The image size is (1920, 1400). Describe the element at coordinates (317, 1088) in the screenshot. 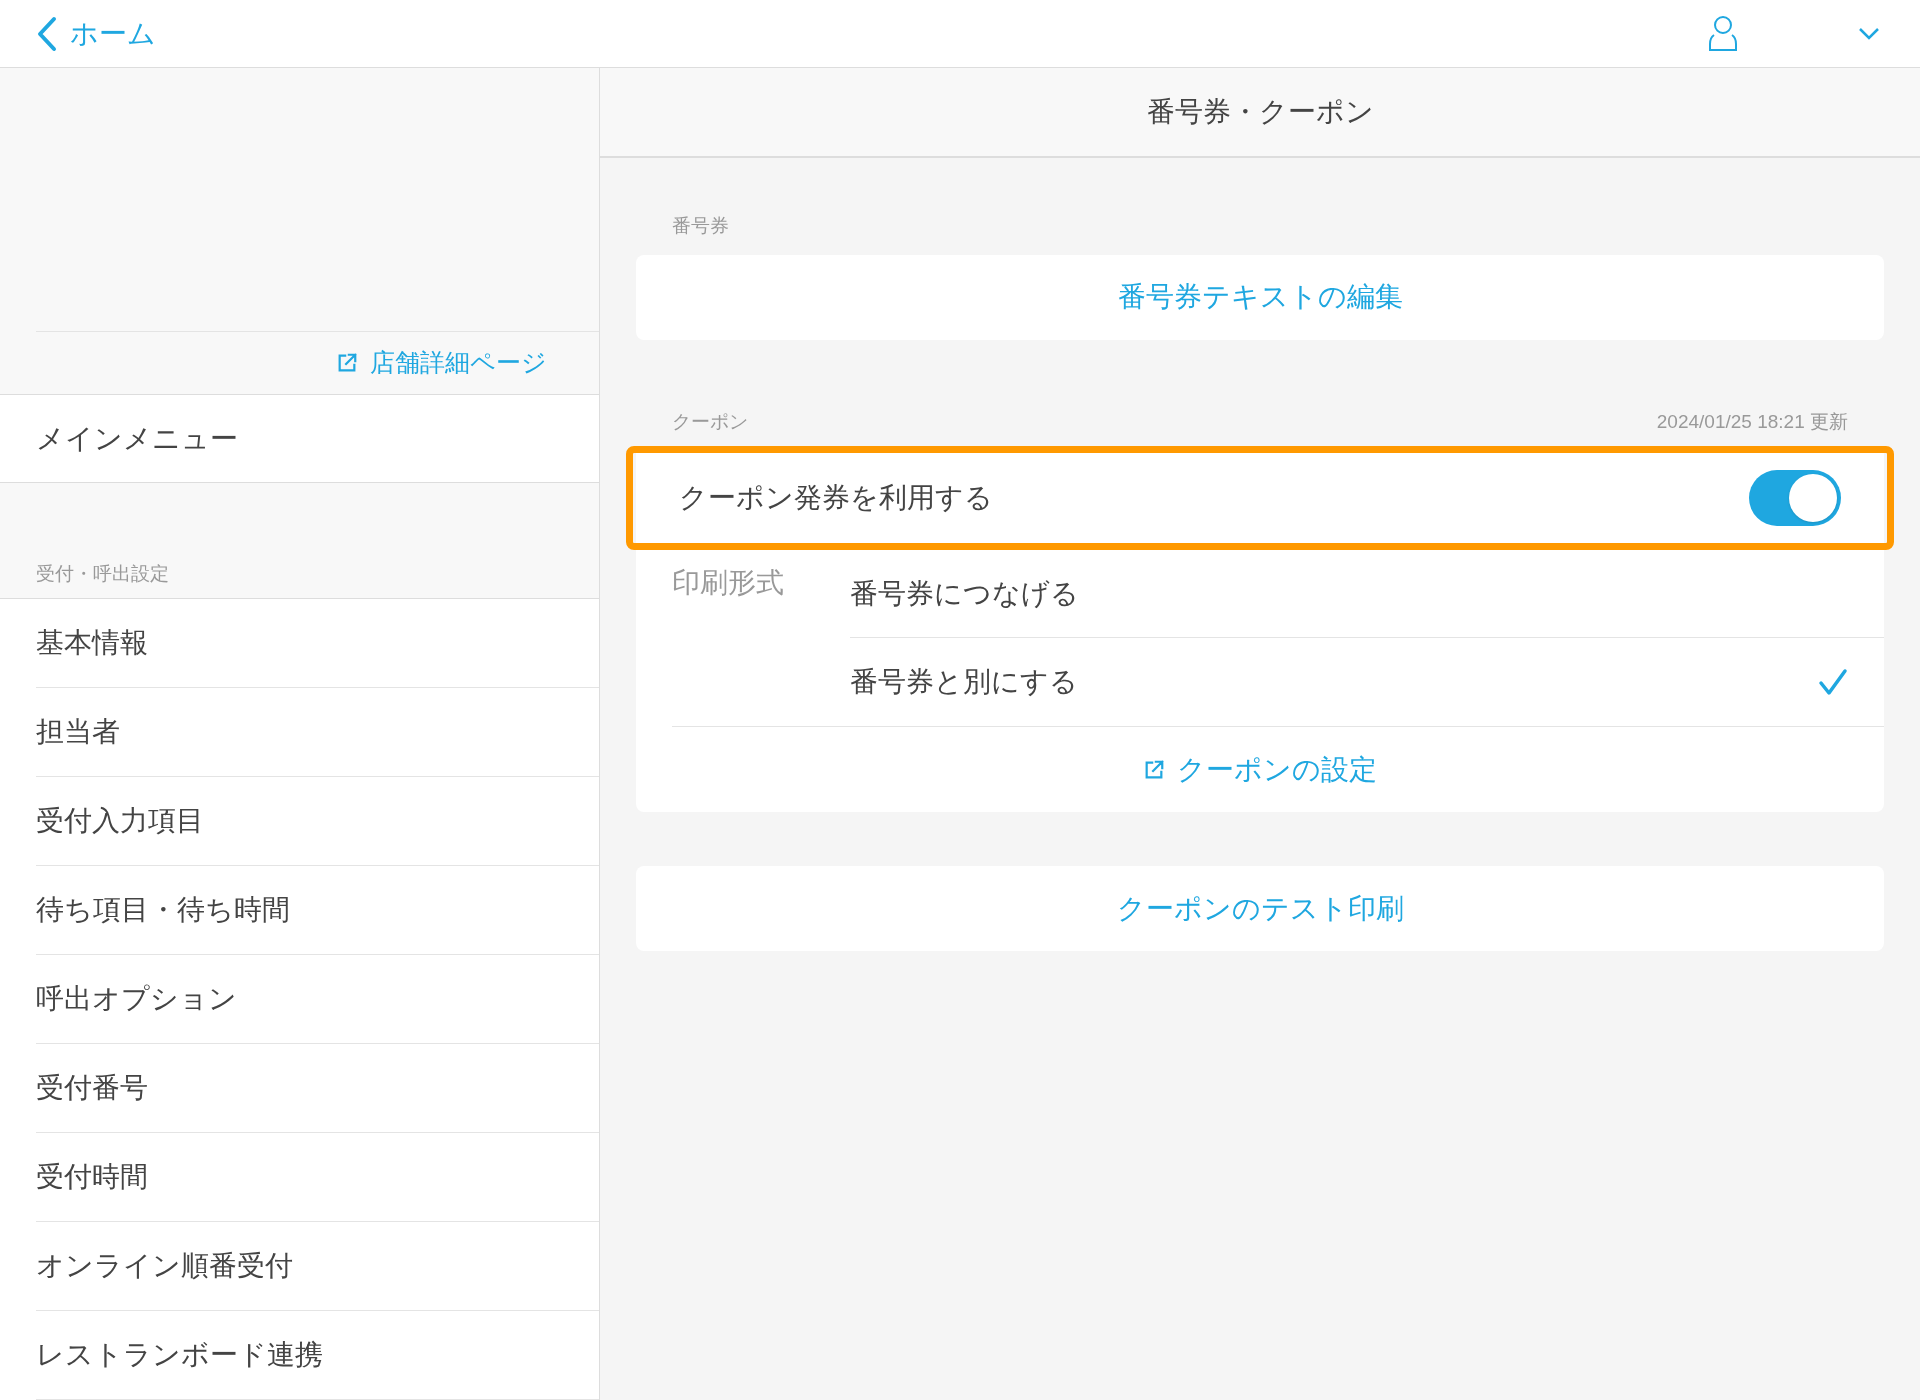

I see `sidebar-item: 受付番号` at that location.